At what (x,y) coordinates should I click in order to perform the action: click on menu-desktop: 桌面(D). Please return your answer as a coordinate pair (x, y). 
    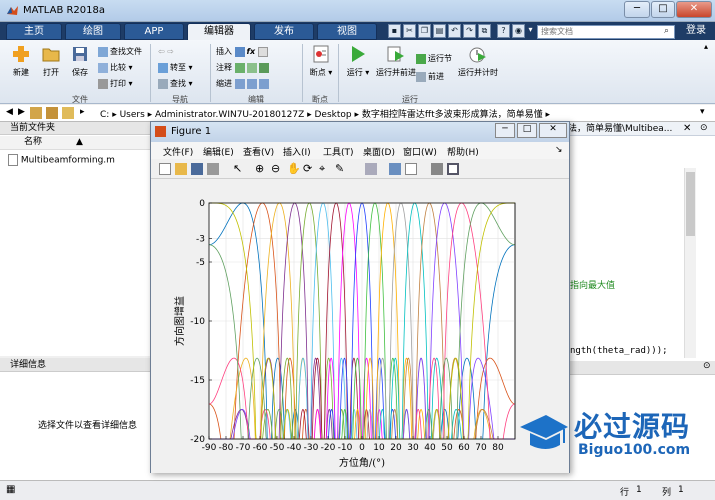
    Looking at the image, I should click on (379, 151).